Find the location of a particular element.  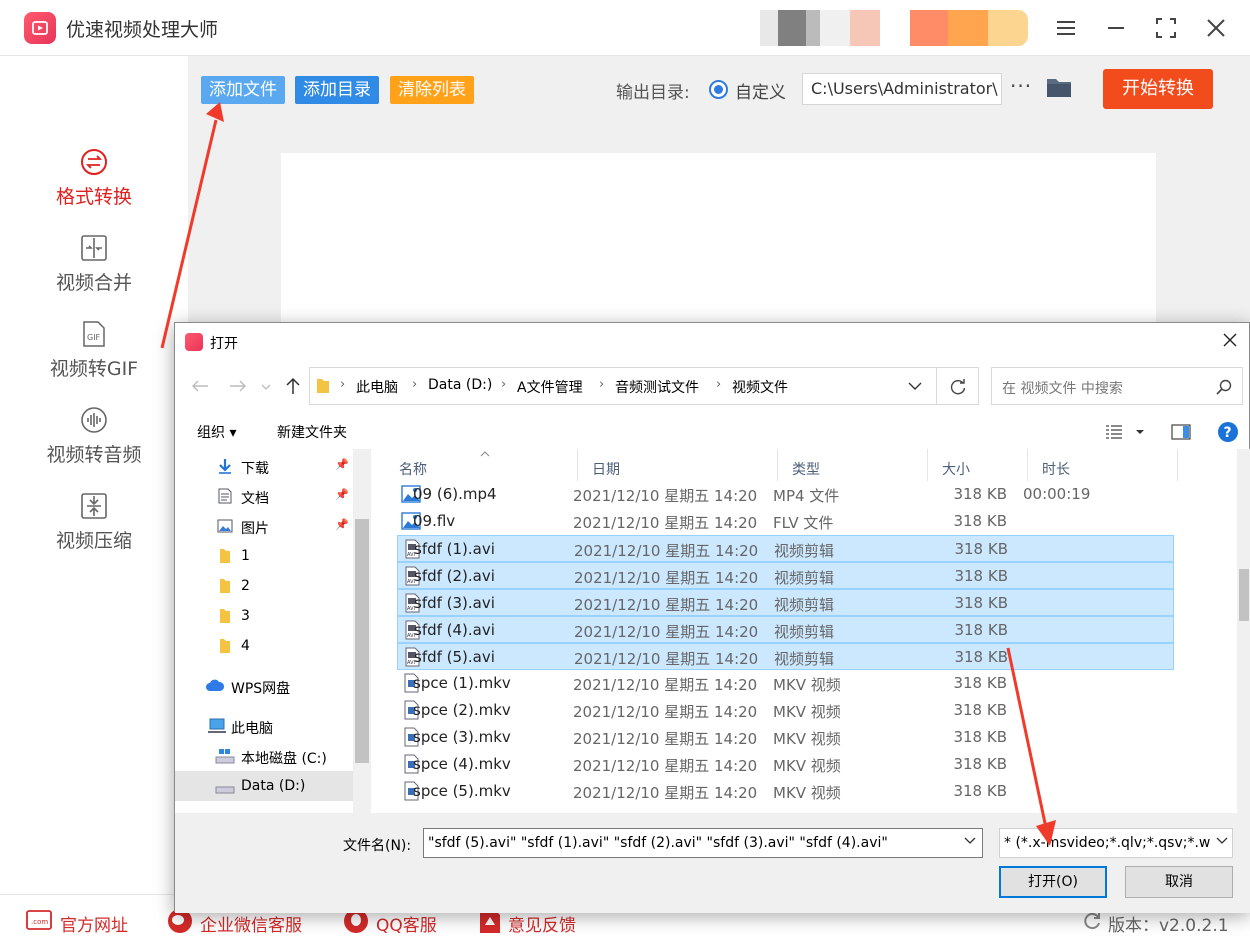

sidebar-item-video-to-audio: 视频转音频 is located at coordinates (94, 446).